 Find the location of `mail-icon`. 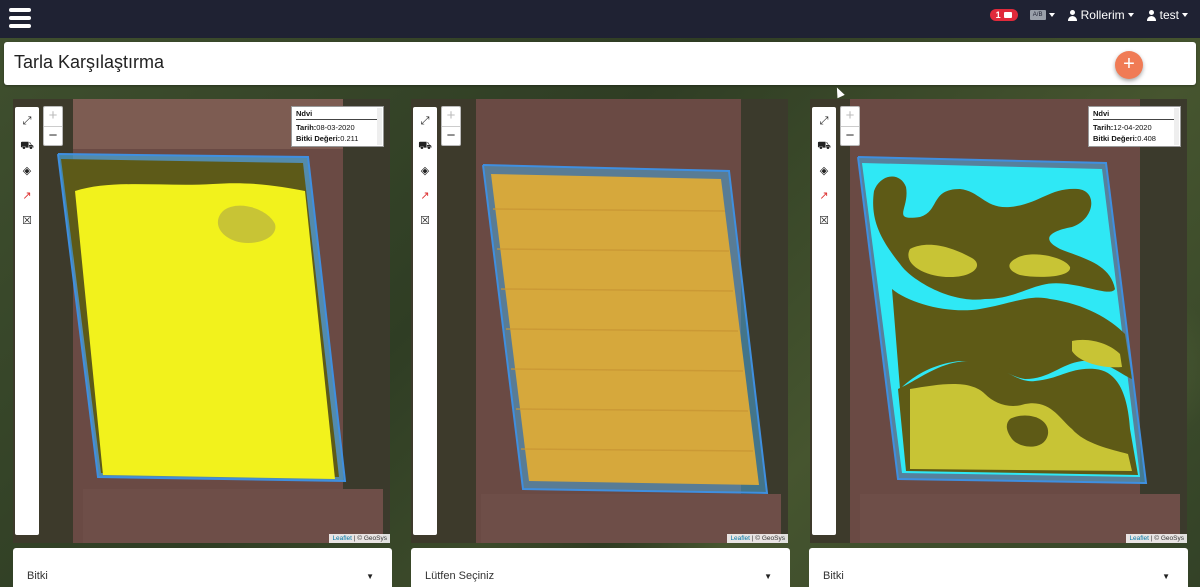

mail-icon is located at coordinates (1007, 15).